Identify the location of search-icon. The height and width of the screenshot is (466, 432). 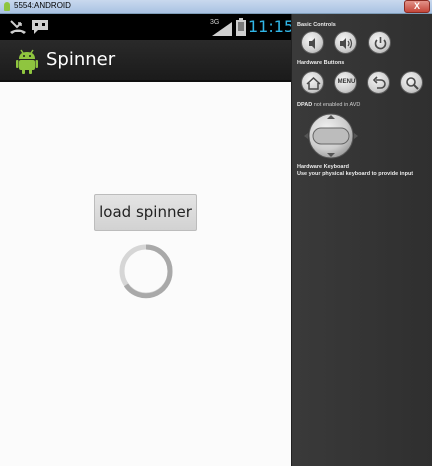
(412, 83).